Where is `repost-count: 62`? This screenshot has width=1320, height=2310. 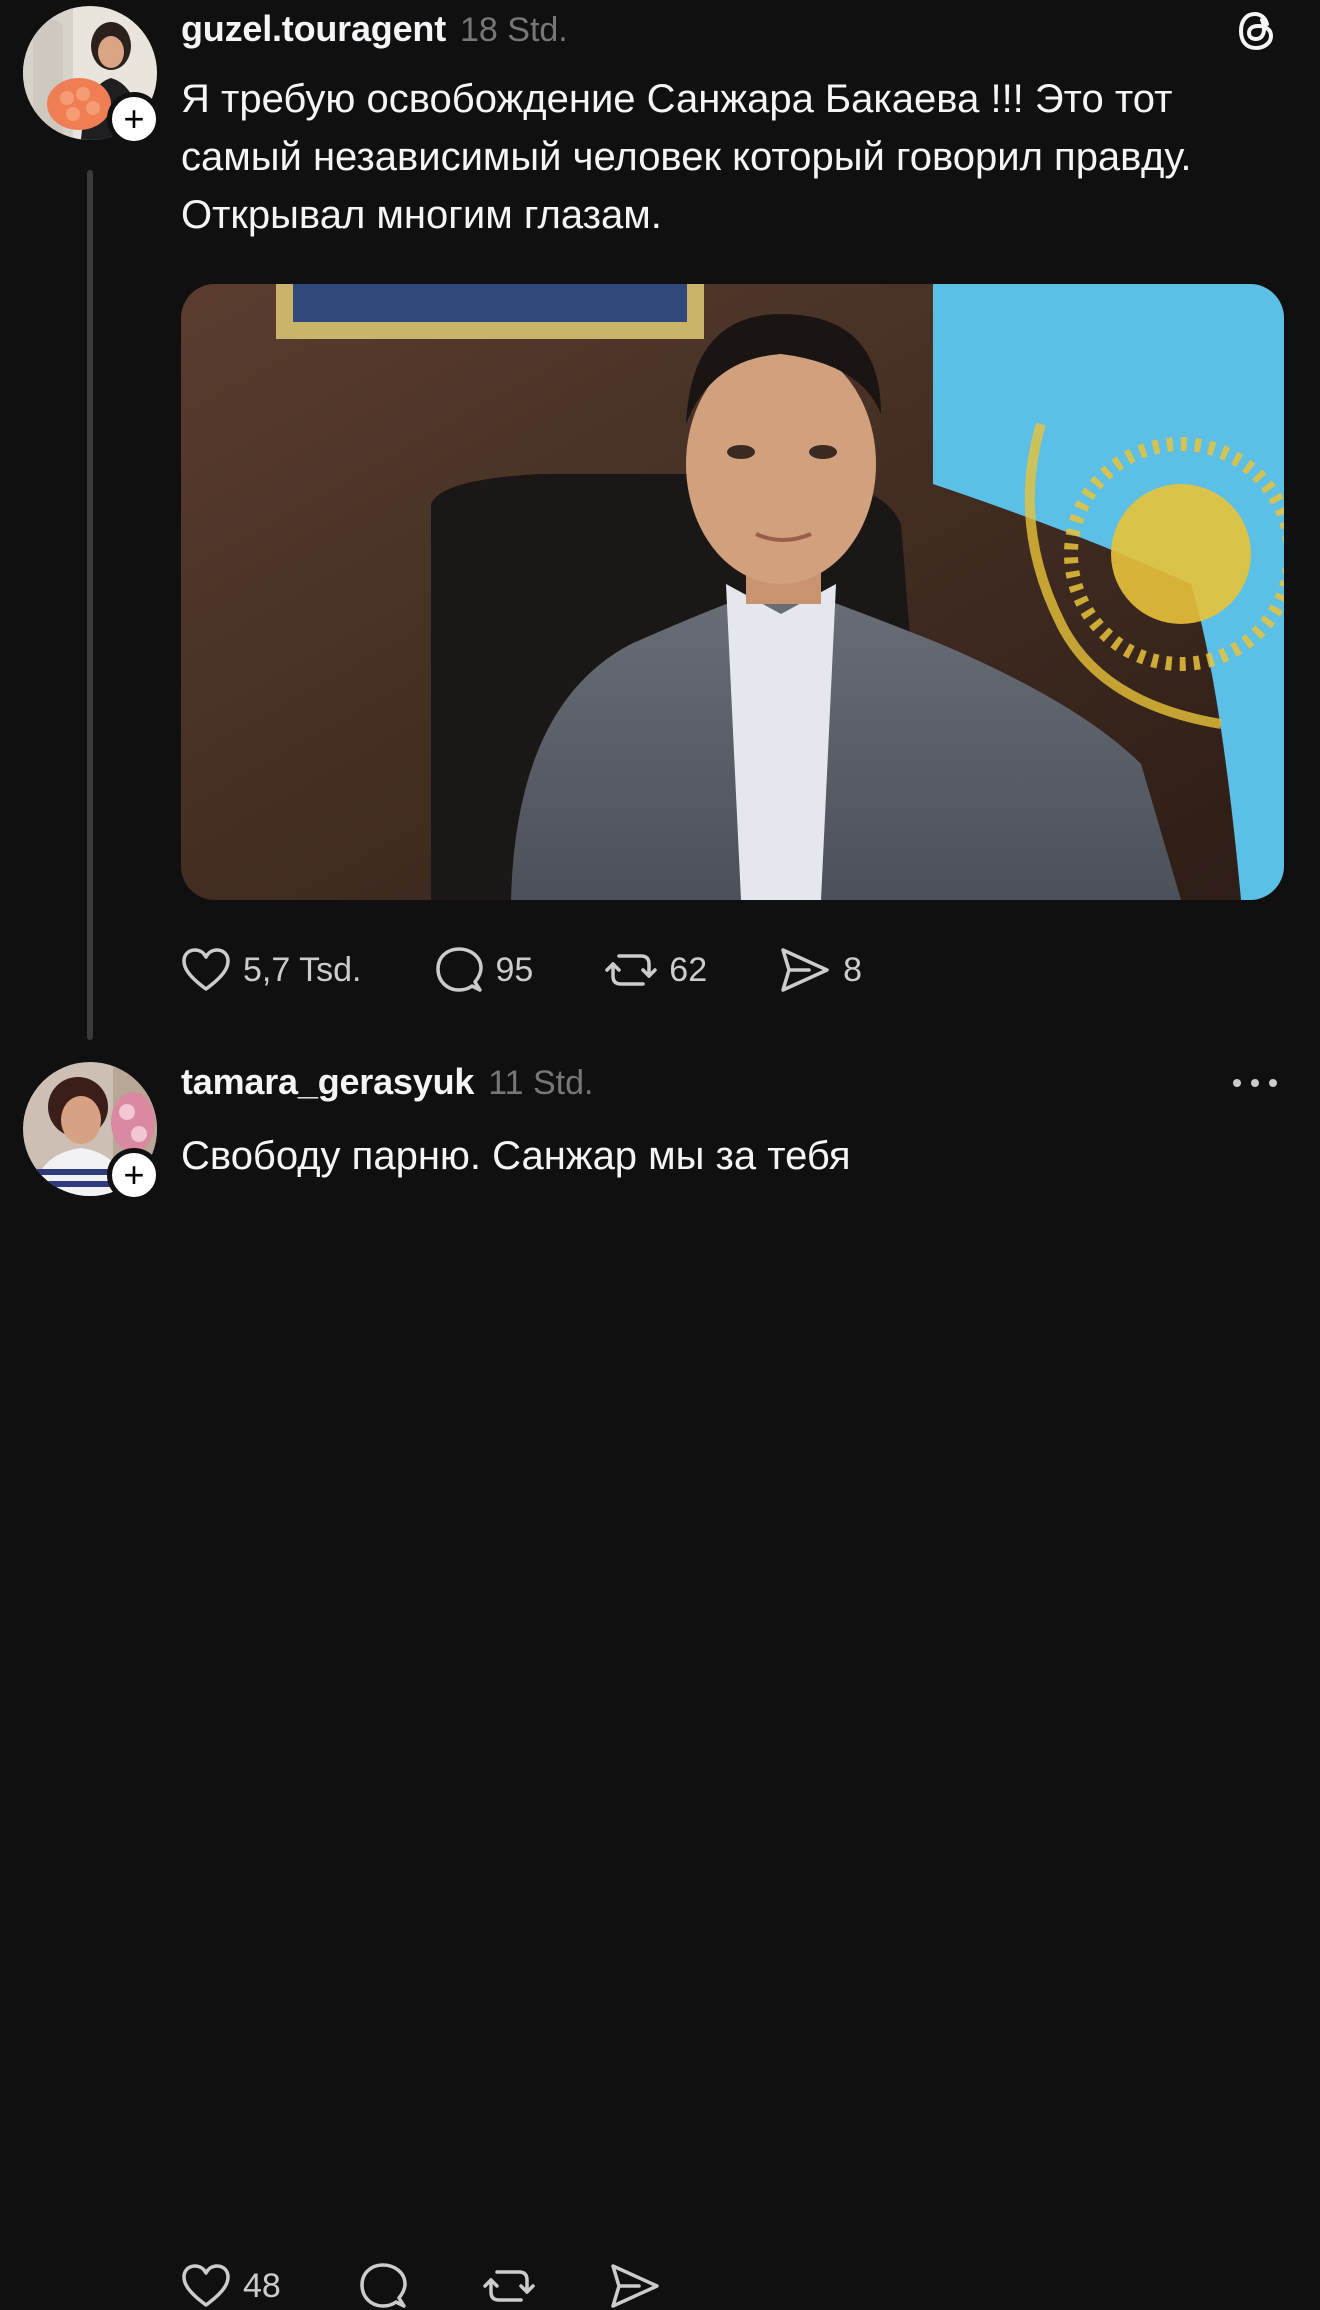
repost-count: 62 is located at coordinates (688, 969).